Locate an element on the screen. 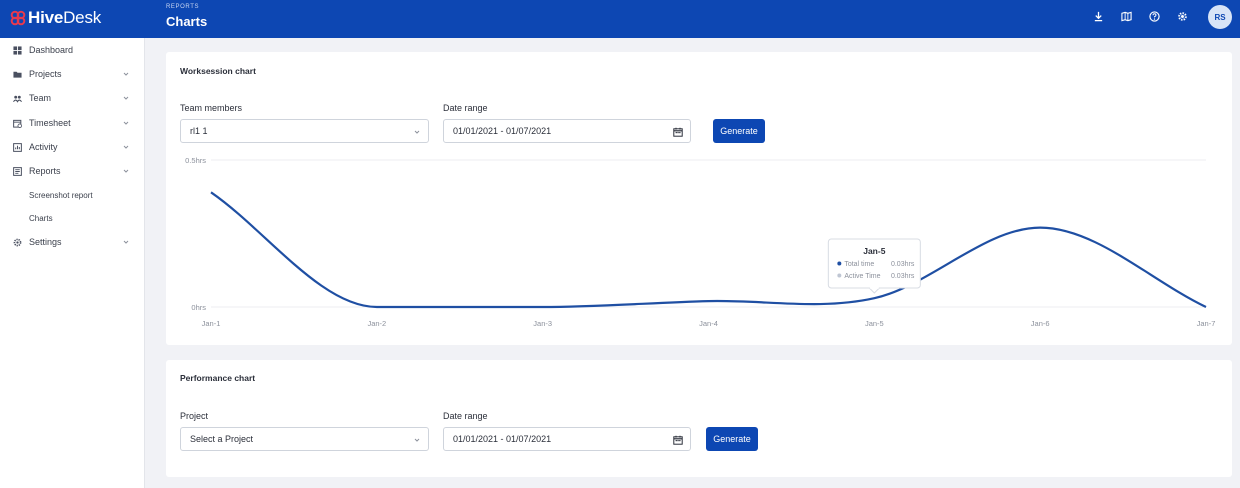 This screenshot has height=488, width=1240. tooltip-row-label: Active Time is located at coordinates (862, 276).